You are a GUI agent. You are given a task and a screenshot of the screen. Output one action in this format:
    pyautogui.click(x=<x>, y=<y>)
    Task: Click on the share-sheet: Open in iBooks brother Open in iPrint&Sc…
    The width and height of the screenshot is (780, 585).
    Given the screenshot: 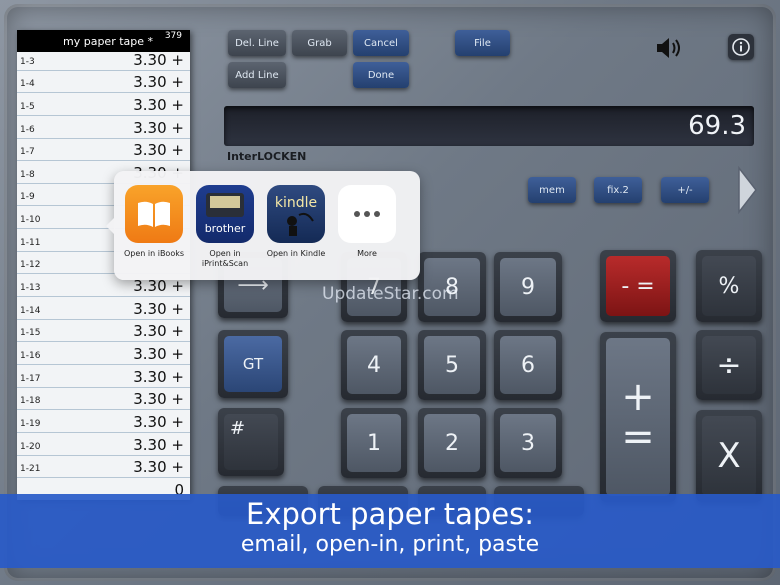 What is the action you would take?
    pyautogui.click(x=263, y=225)
    